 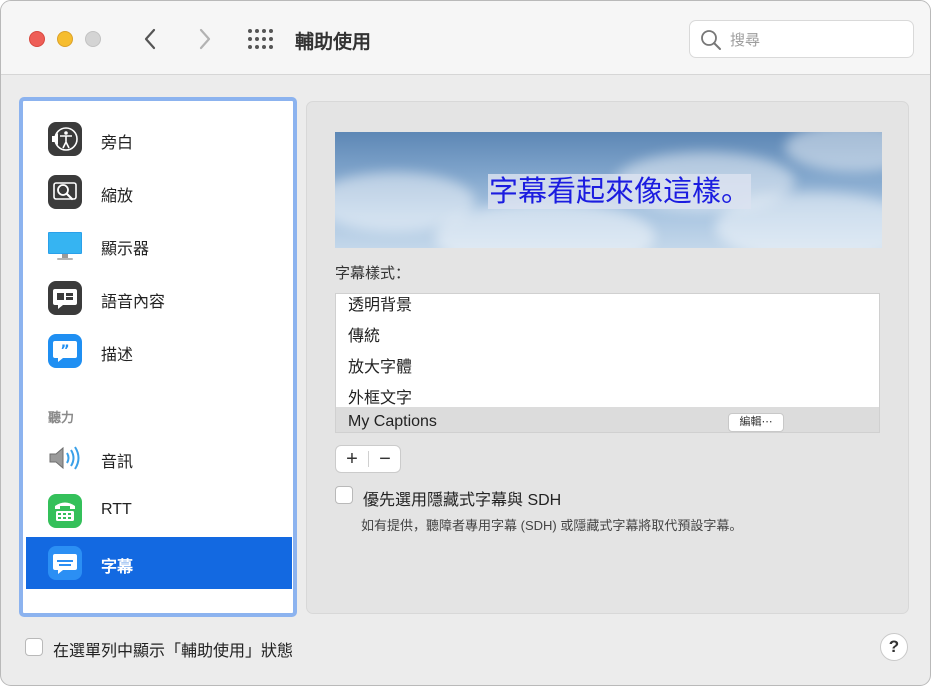 I want to click on list-item: 放大字體, so click(x=607, y=362).